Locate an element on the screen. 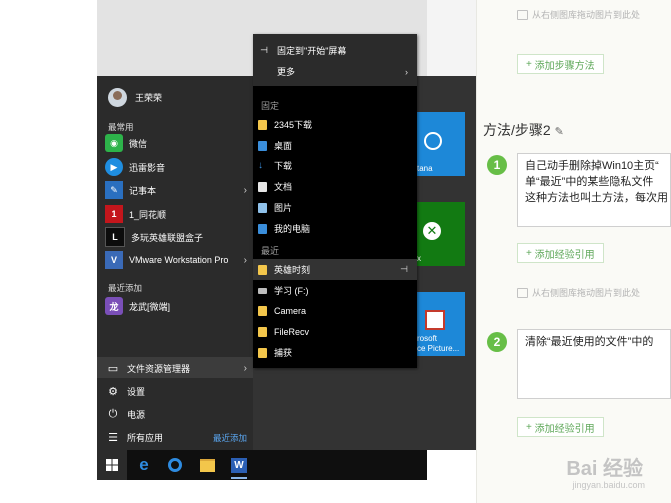 This screenshot has height=503, width=671. recently-added-link: 最近添加 is located at coordinates (230, 438).